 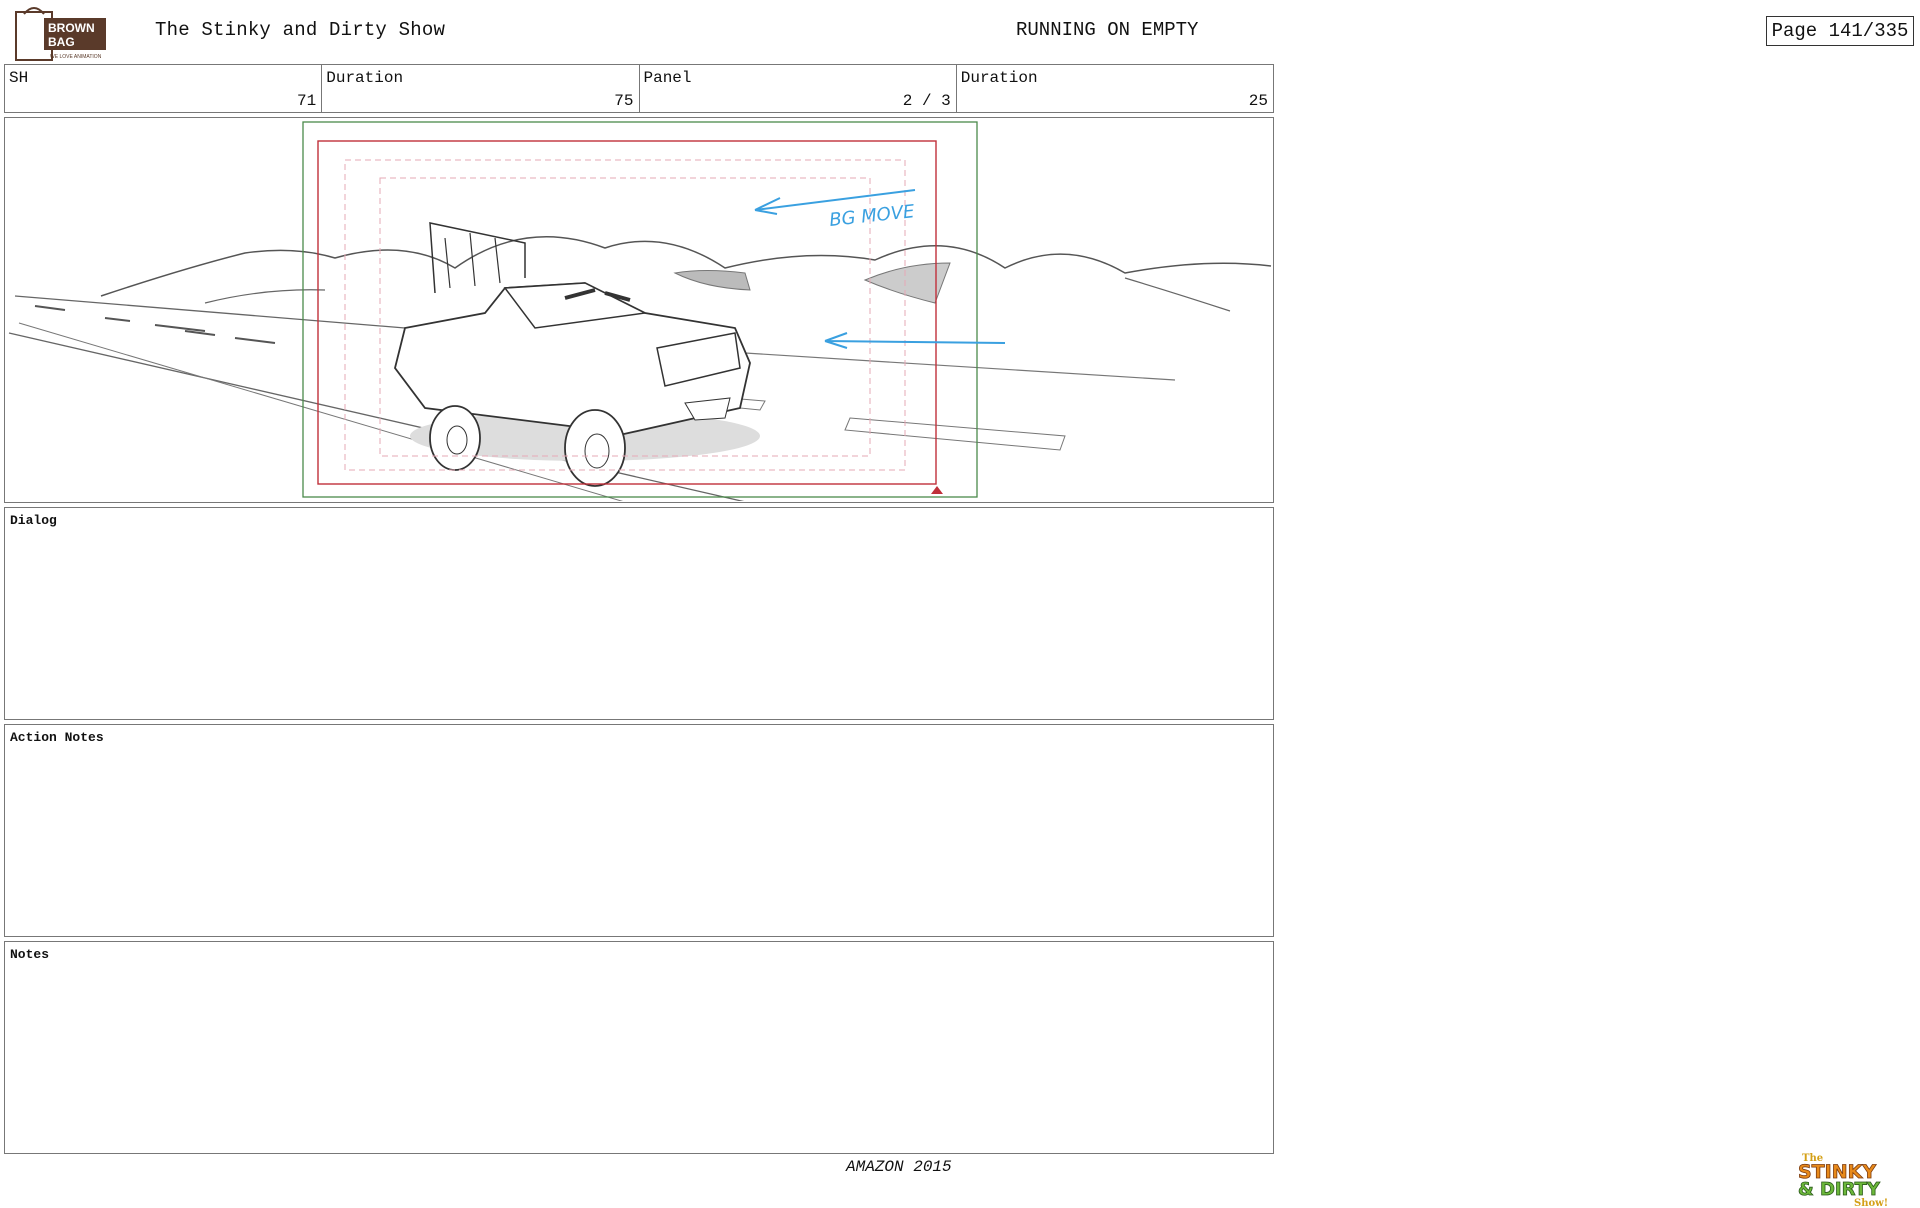 What do you see at coordinates (30, 954) in the screenshot?
I see `notes-label: Notes` at bounding box center [30, 954].